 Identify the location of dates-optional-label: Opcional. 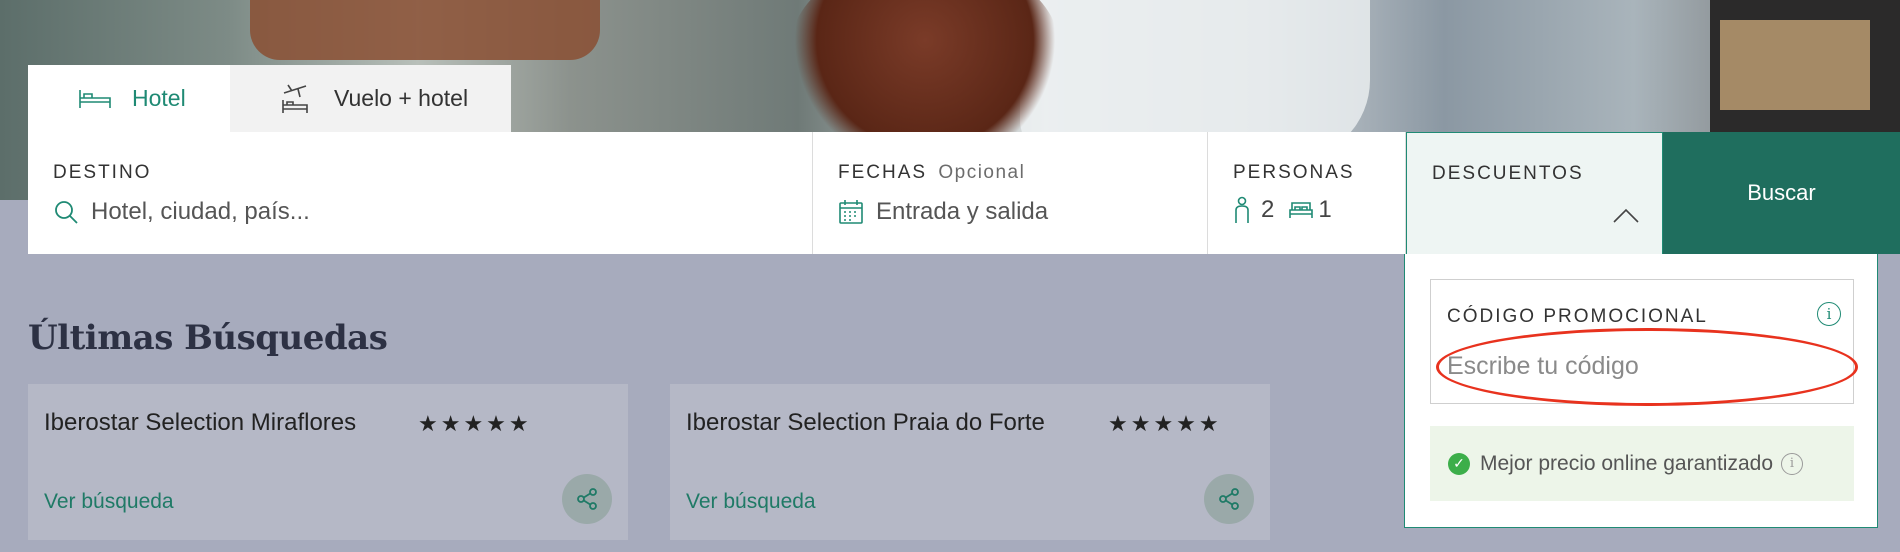
(982, 172).